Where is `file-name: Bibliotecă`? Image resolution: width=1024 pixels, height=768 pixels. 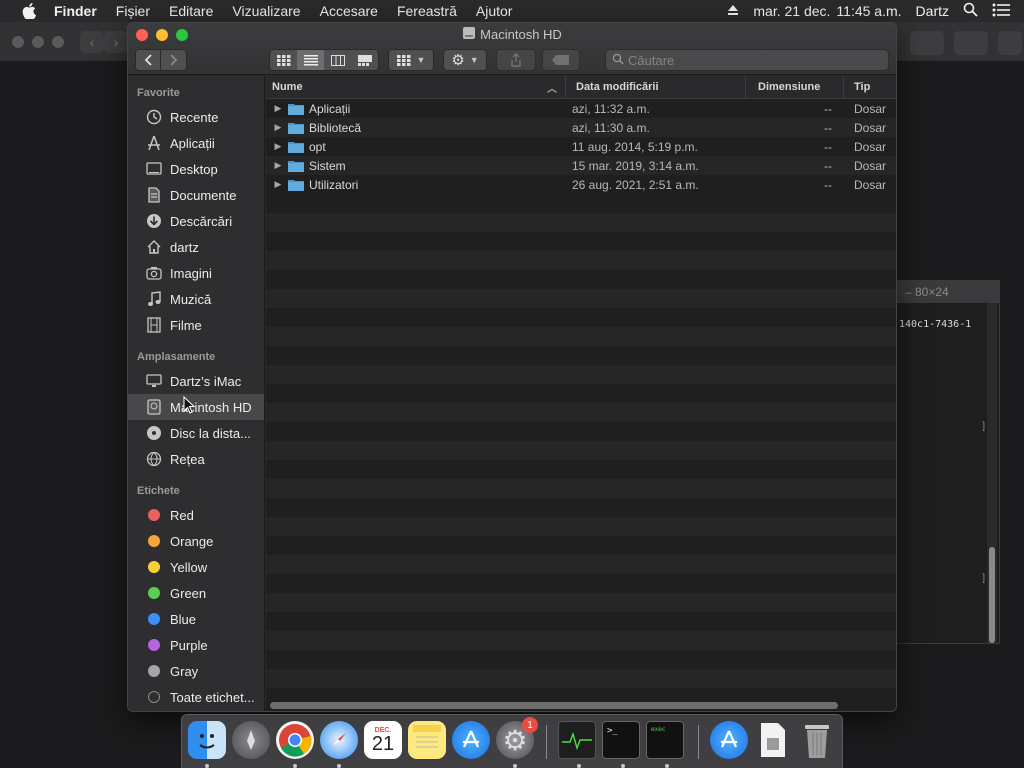
file-name: Bibliotecă is located at coordinates (335, 127).